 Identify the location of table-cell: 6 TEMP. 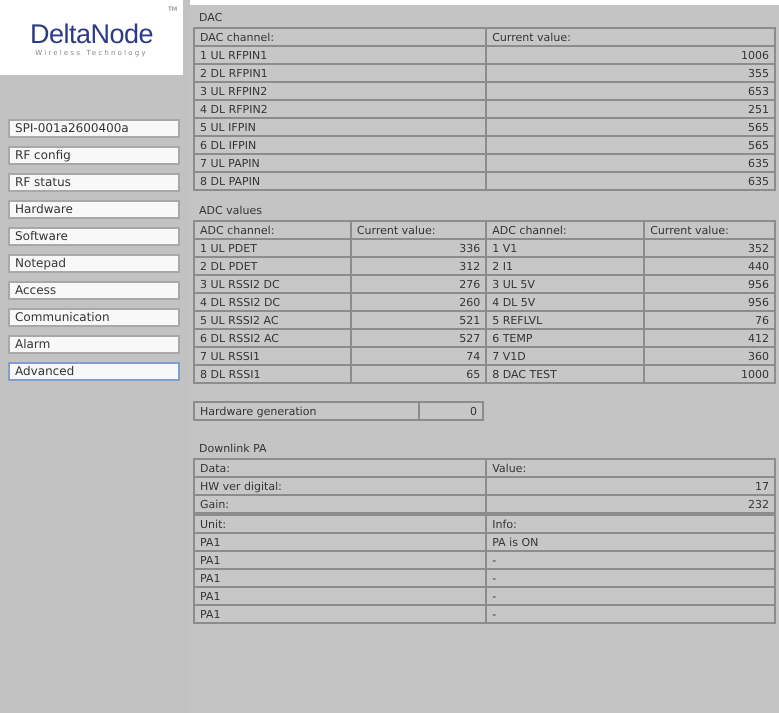
(565, 338).